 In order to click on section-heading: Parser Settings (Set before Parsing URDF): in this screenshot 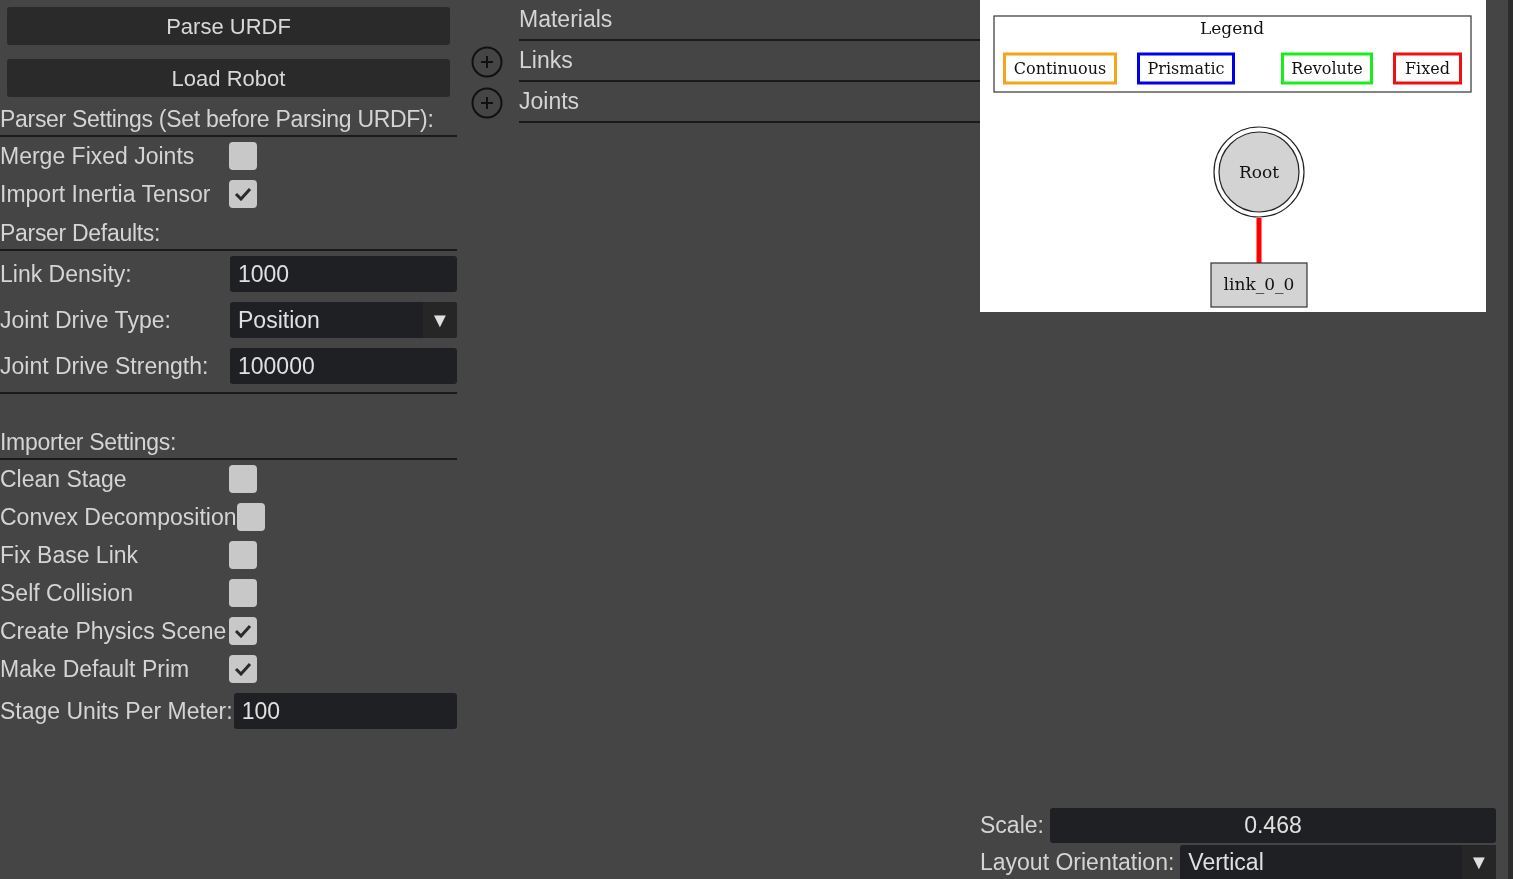, I will do `click(217, 119)`.